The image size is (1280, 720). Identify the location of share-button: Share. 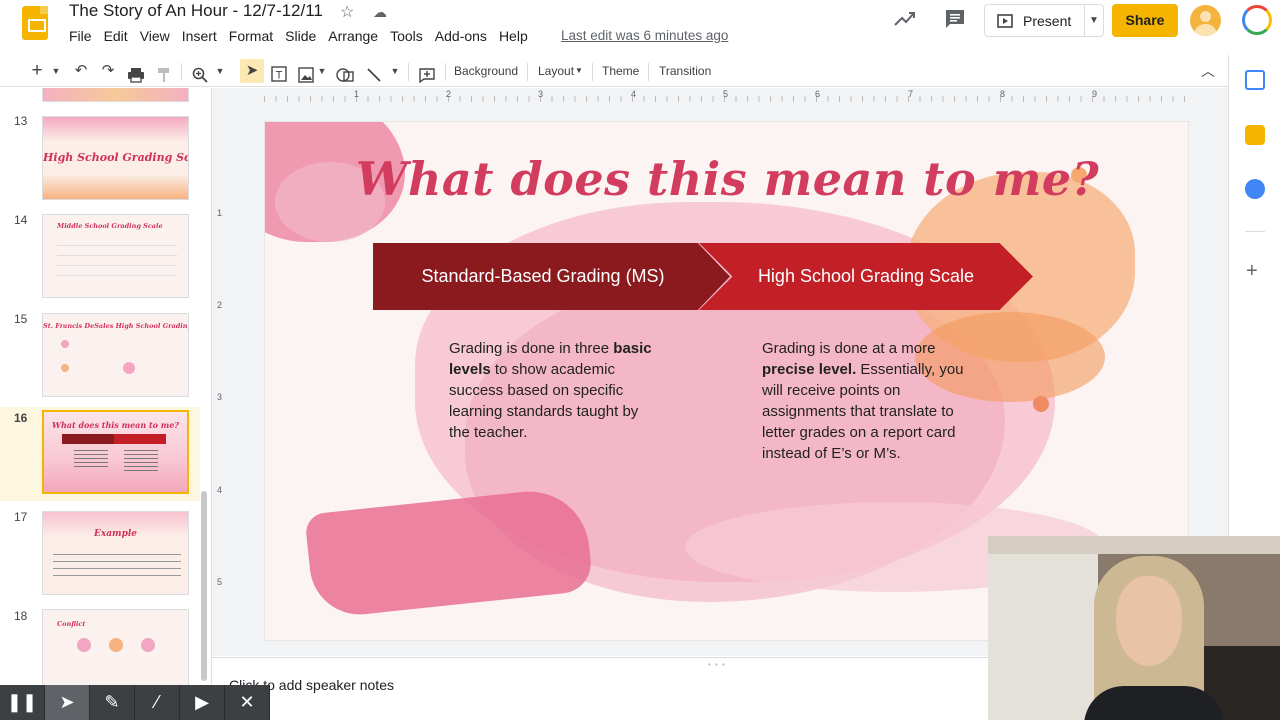
(1145, 20).